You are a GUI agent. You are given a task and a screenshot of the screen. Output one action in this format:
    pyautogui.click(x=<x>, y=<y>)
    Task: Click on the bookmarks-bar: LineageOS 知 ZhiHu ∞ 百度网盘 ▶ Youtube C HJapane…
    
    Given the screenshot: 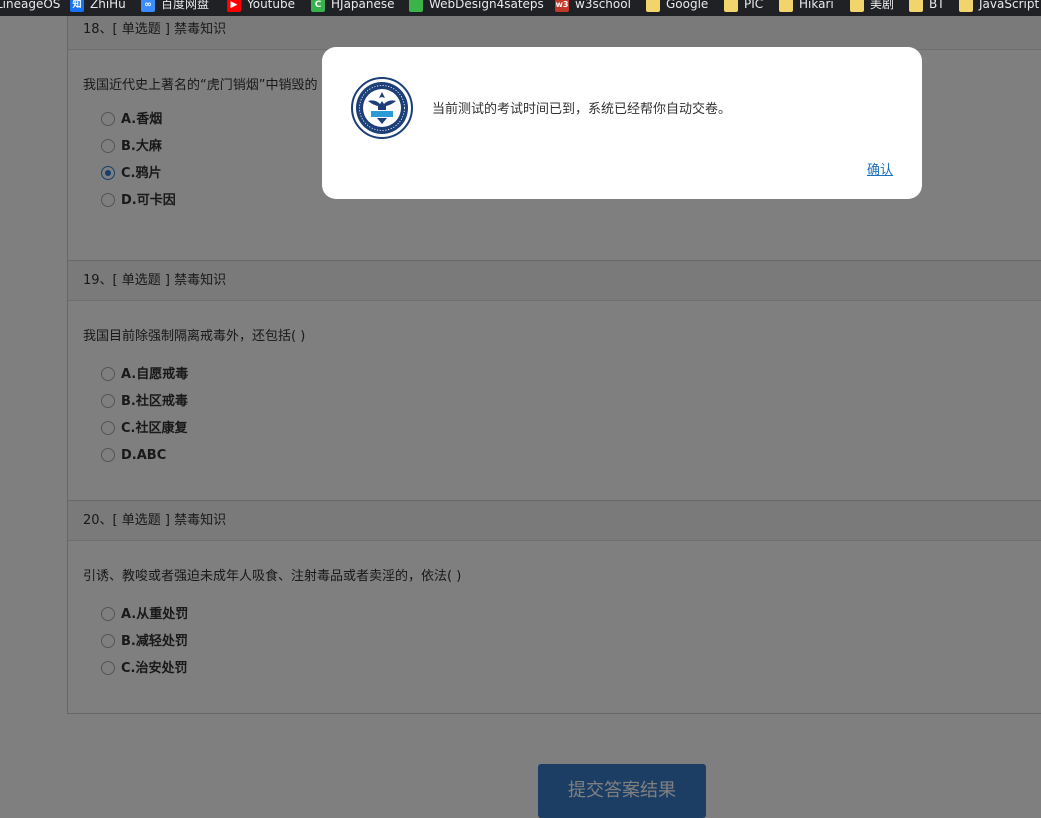 What is the action you would take?
    pyautogui.click(x=520, y=8)
    